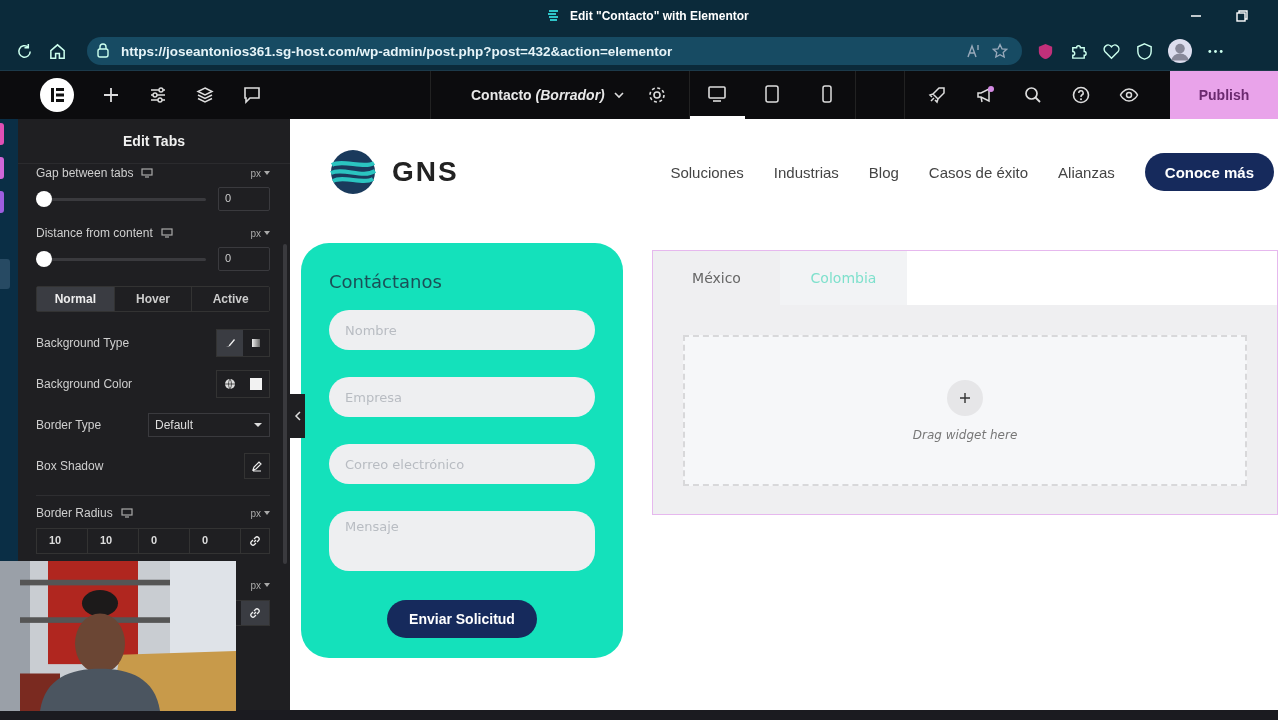 The height and width of the screenshot is (720, 1278). I want to click on gradient-icon, so click(256, 343).